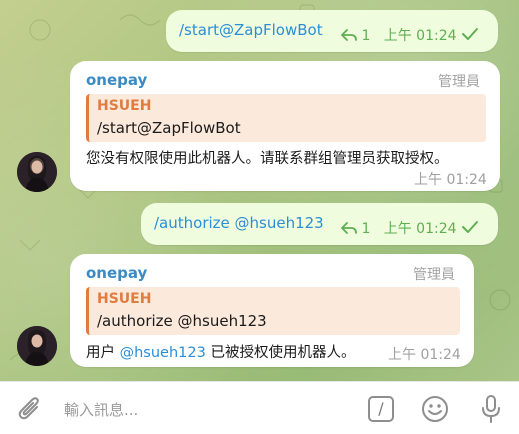 This screenshot has width=519, height=434. Describe the element at coordinates (163, 353) in the screenshot. I see `user-mention: @hsueh123` at that location.